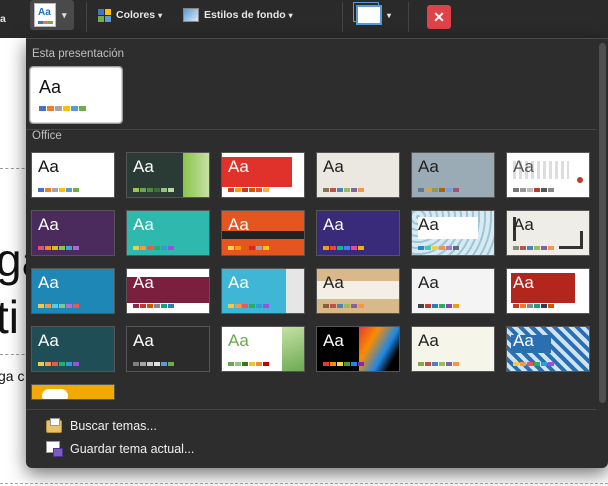 Image resolution: width=608 pixels, height=486 pixels. Describe the element at coordinates (238, 15) in the screenshot. I see `background-styles-button: Estilos de fondo ▾` at that location.